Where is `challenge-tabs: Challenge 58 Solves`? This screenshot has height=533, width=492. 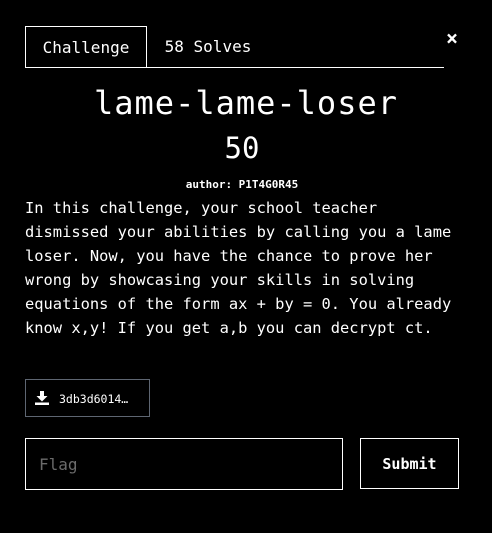
challenge-tabs: Challenge 58 Solves is located at coordinates (234, 47).